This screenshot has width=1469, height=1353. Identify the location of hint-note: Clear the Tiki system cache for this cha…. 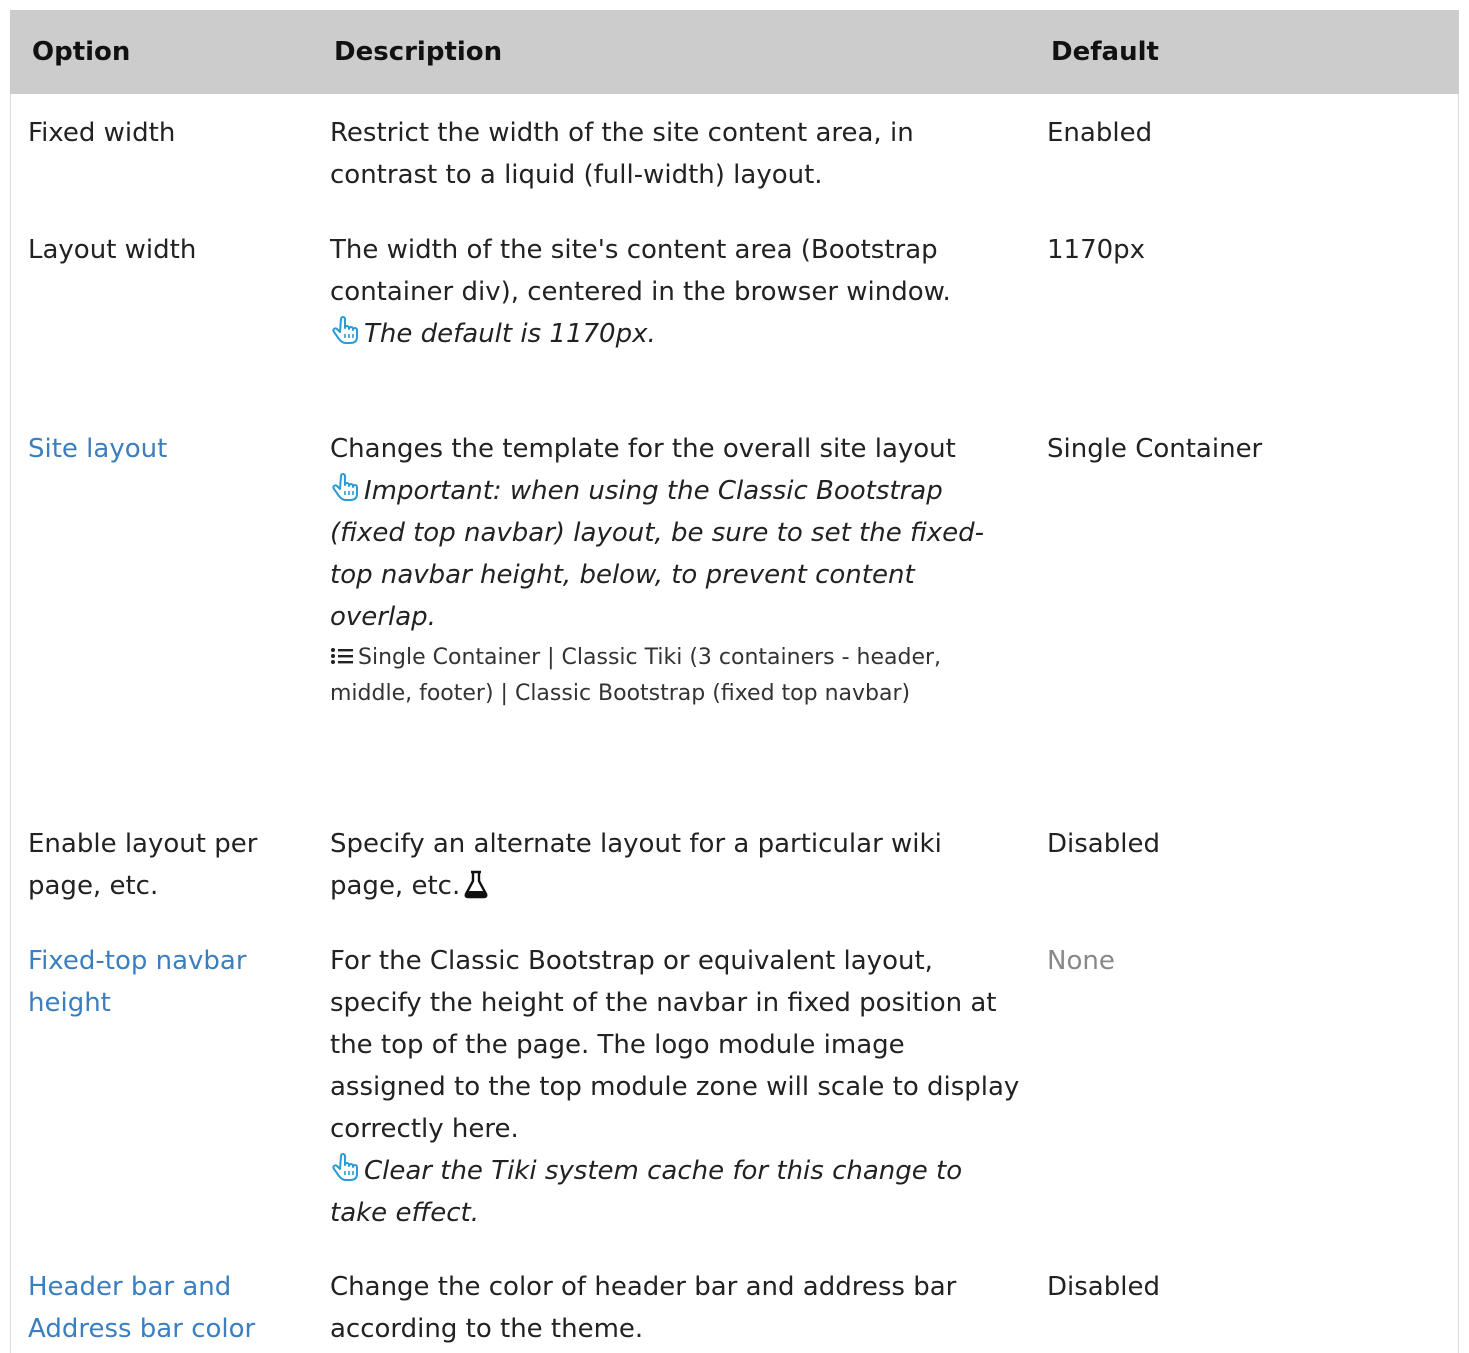
(675, 1192).